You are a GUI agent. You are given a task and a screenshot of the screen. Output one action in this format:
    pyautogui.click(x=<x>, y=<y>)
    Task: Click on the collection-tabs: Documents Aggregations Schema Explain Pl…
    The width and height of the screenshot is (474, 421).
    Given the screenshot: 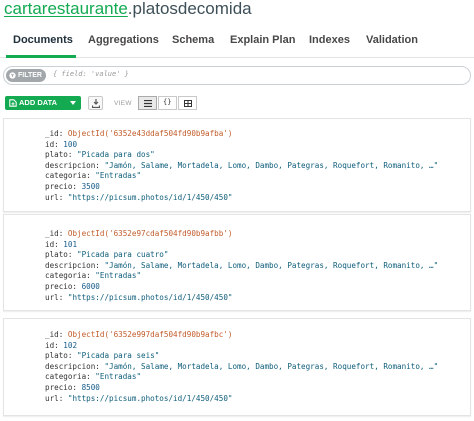 What is the action you would take?
    pyautogui.click(x=237, y=43)
    